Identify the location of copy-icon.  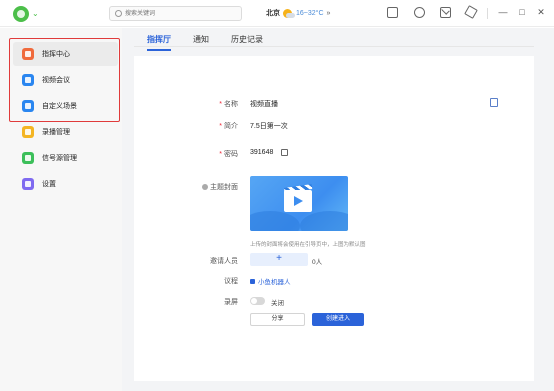
(284, 152).